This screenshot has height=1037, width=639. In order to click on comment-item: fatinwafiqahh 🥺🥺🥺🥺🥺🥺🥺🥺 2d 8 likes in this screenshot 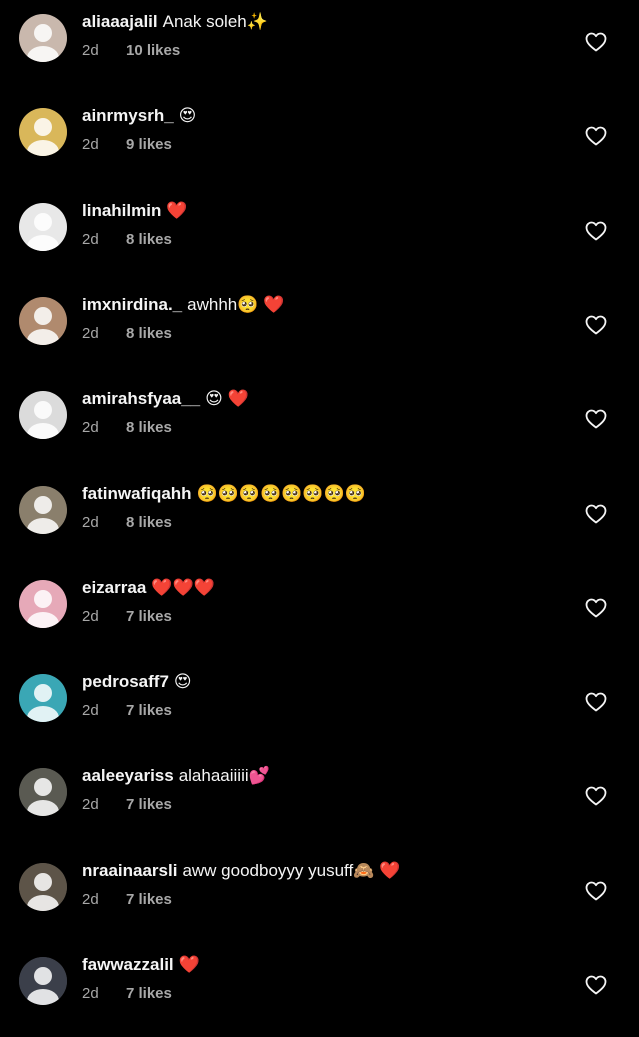, I will do `click(319, 519)`.